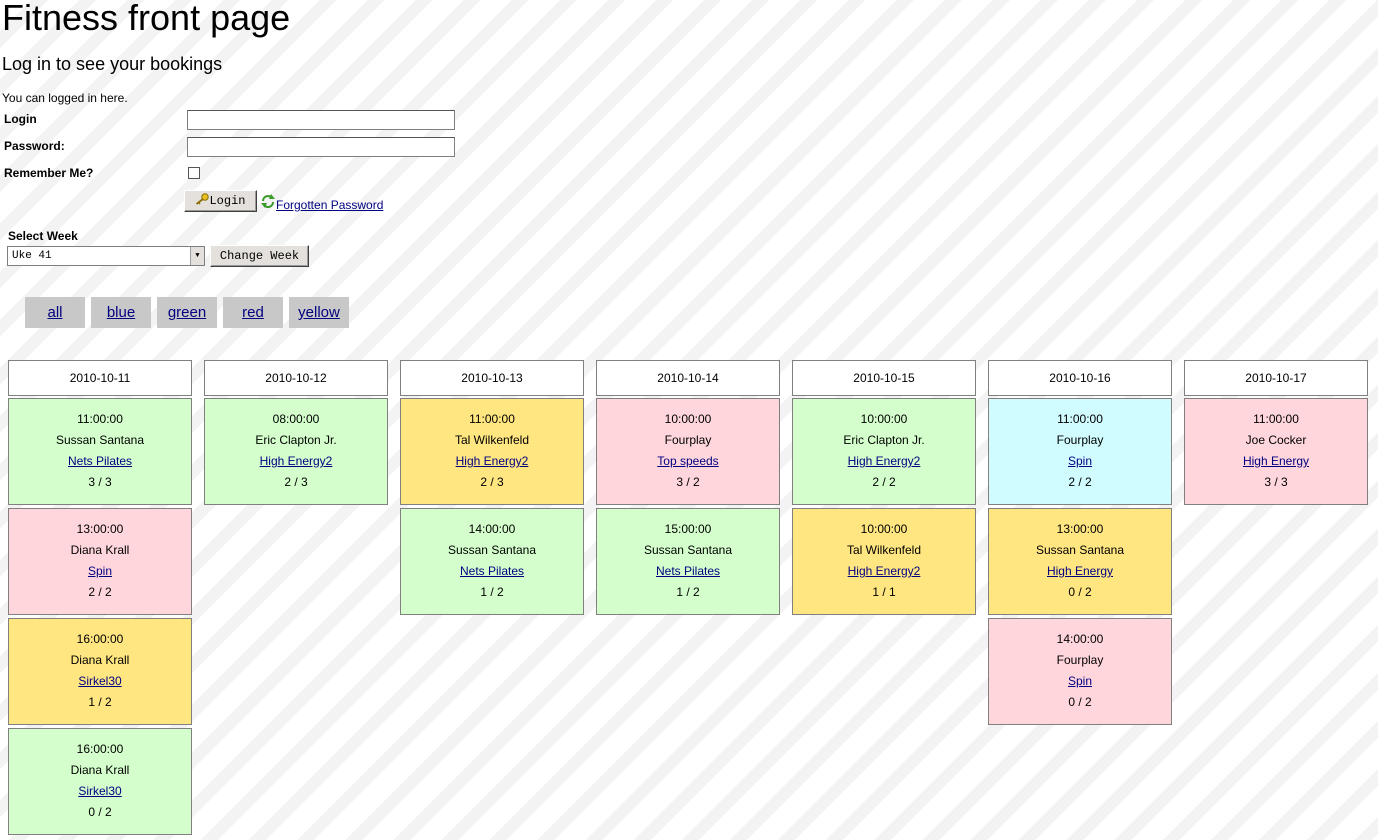  Describe the element at coordinates (687, 461) in the screenshot. I see `session-class-link: Top speeds` at that location.